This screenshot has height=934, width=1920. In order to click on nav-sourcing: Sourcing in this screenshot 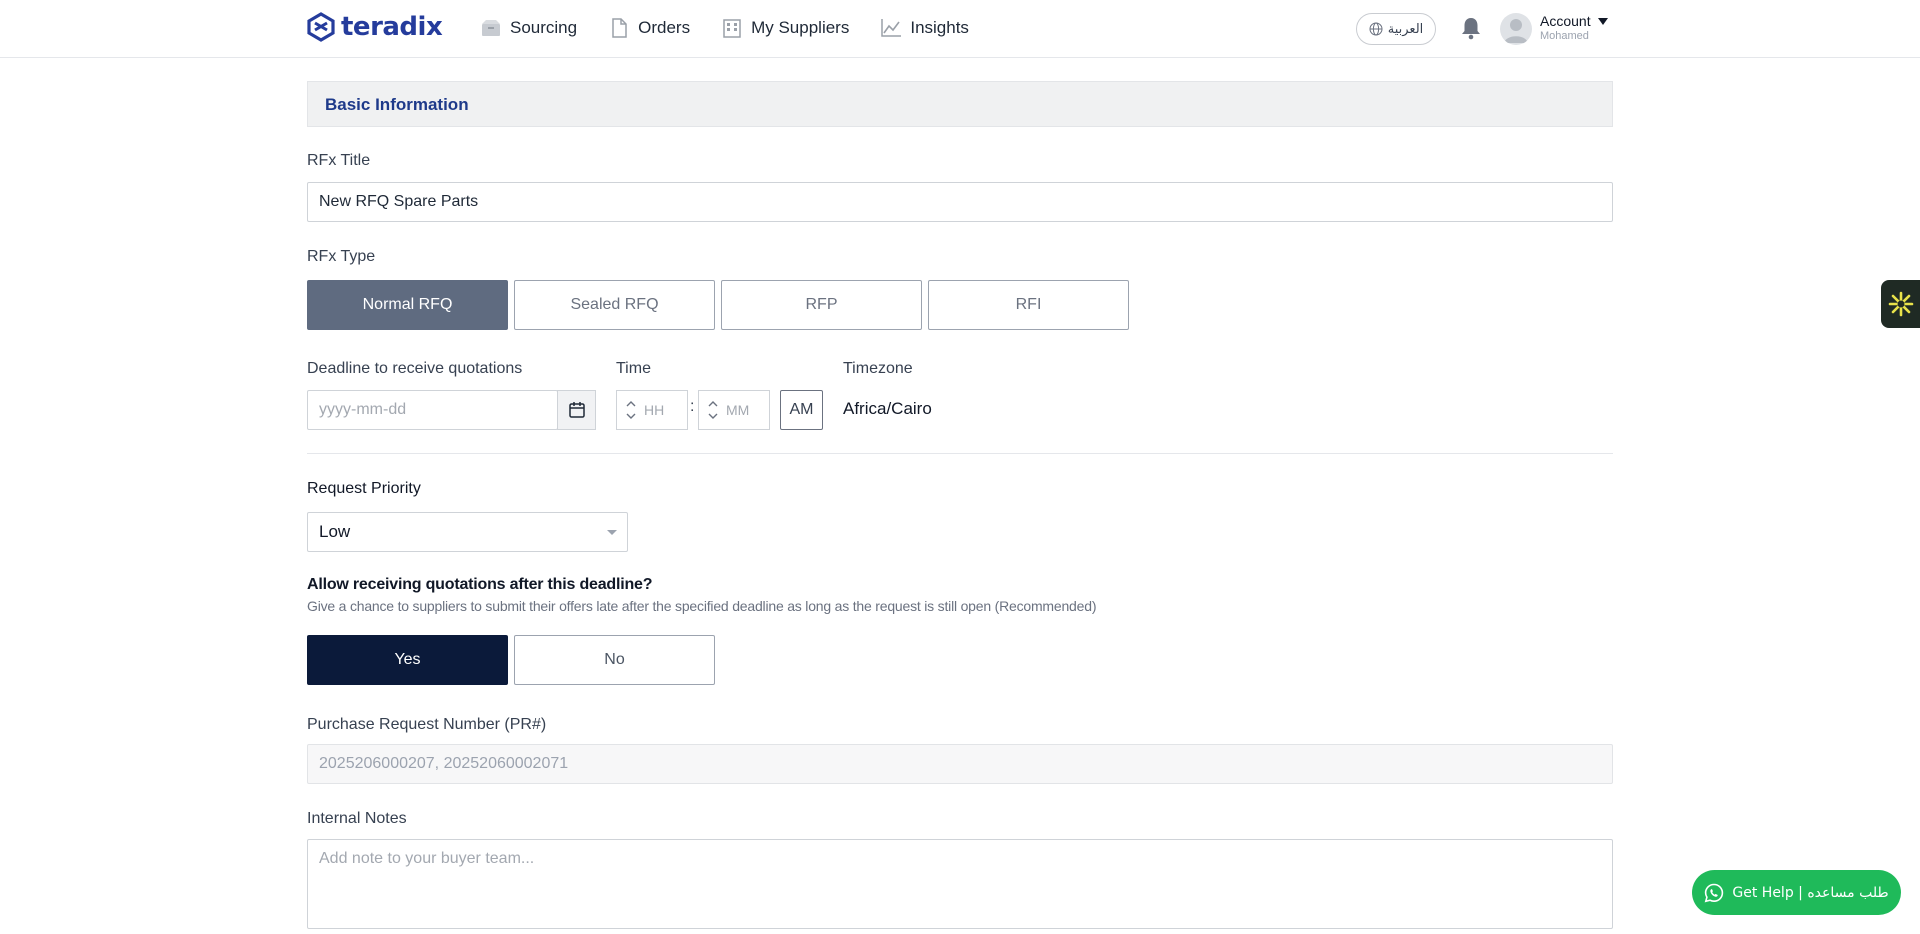, I will do `click(528, 28)`.